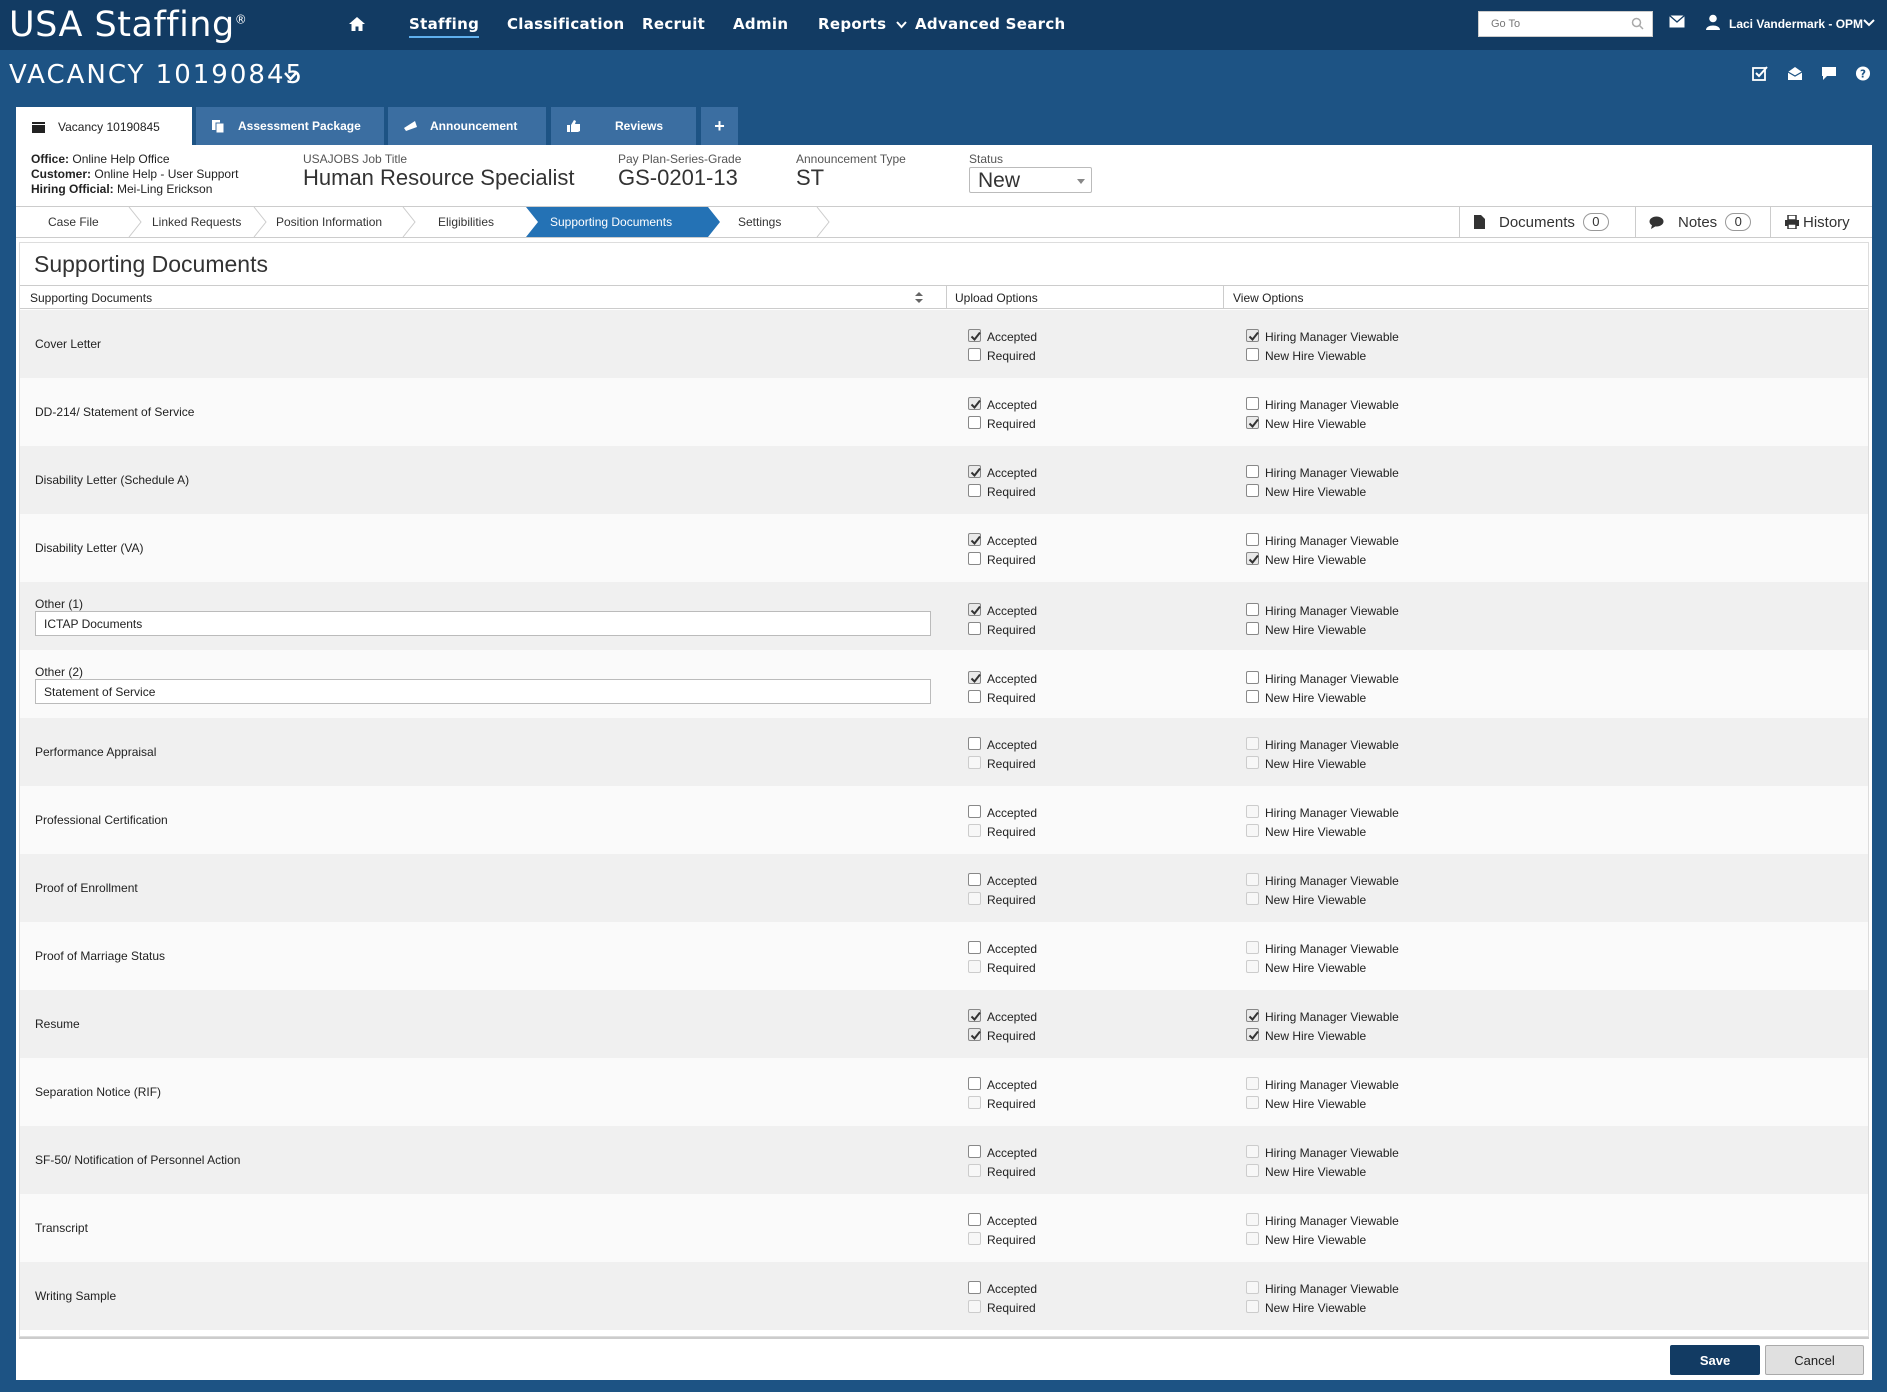  I want to click on history-button: History, so click(1821, 222).